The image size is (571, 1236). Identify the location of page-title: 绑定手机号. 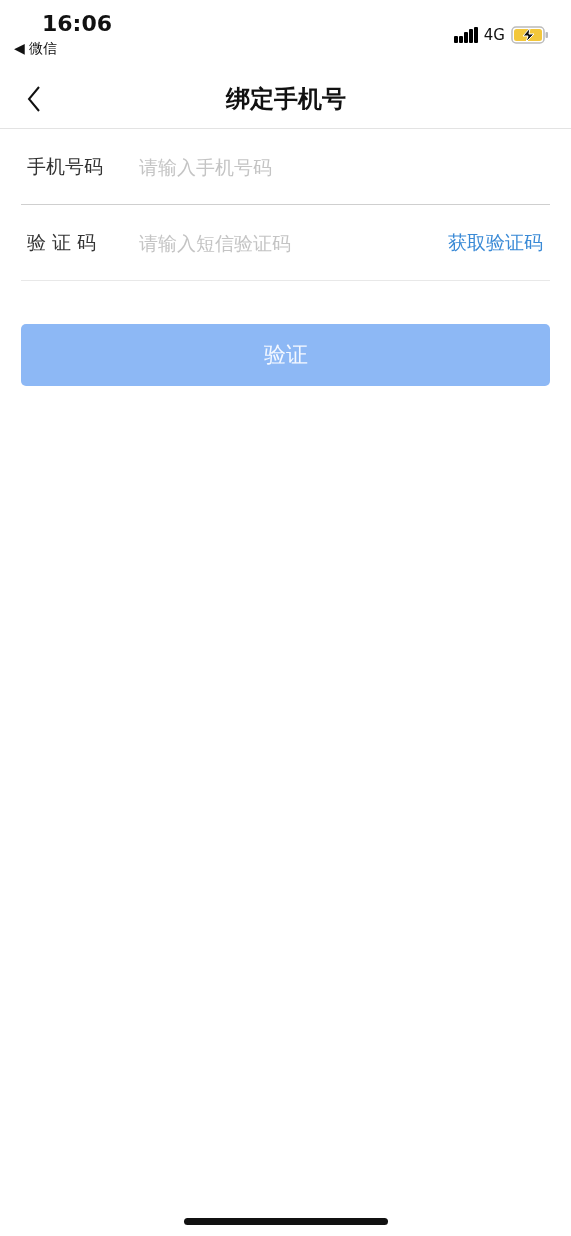
(285, 99).